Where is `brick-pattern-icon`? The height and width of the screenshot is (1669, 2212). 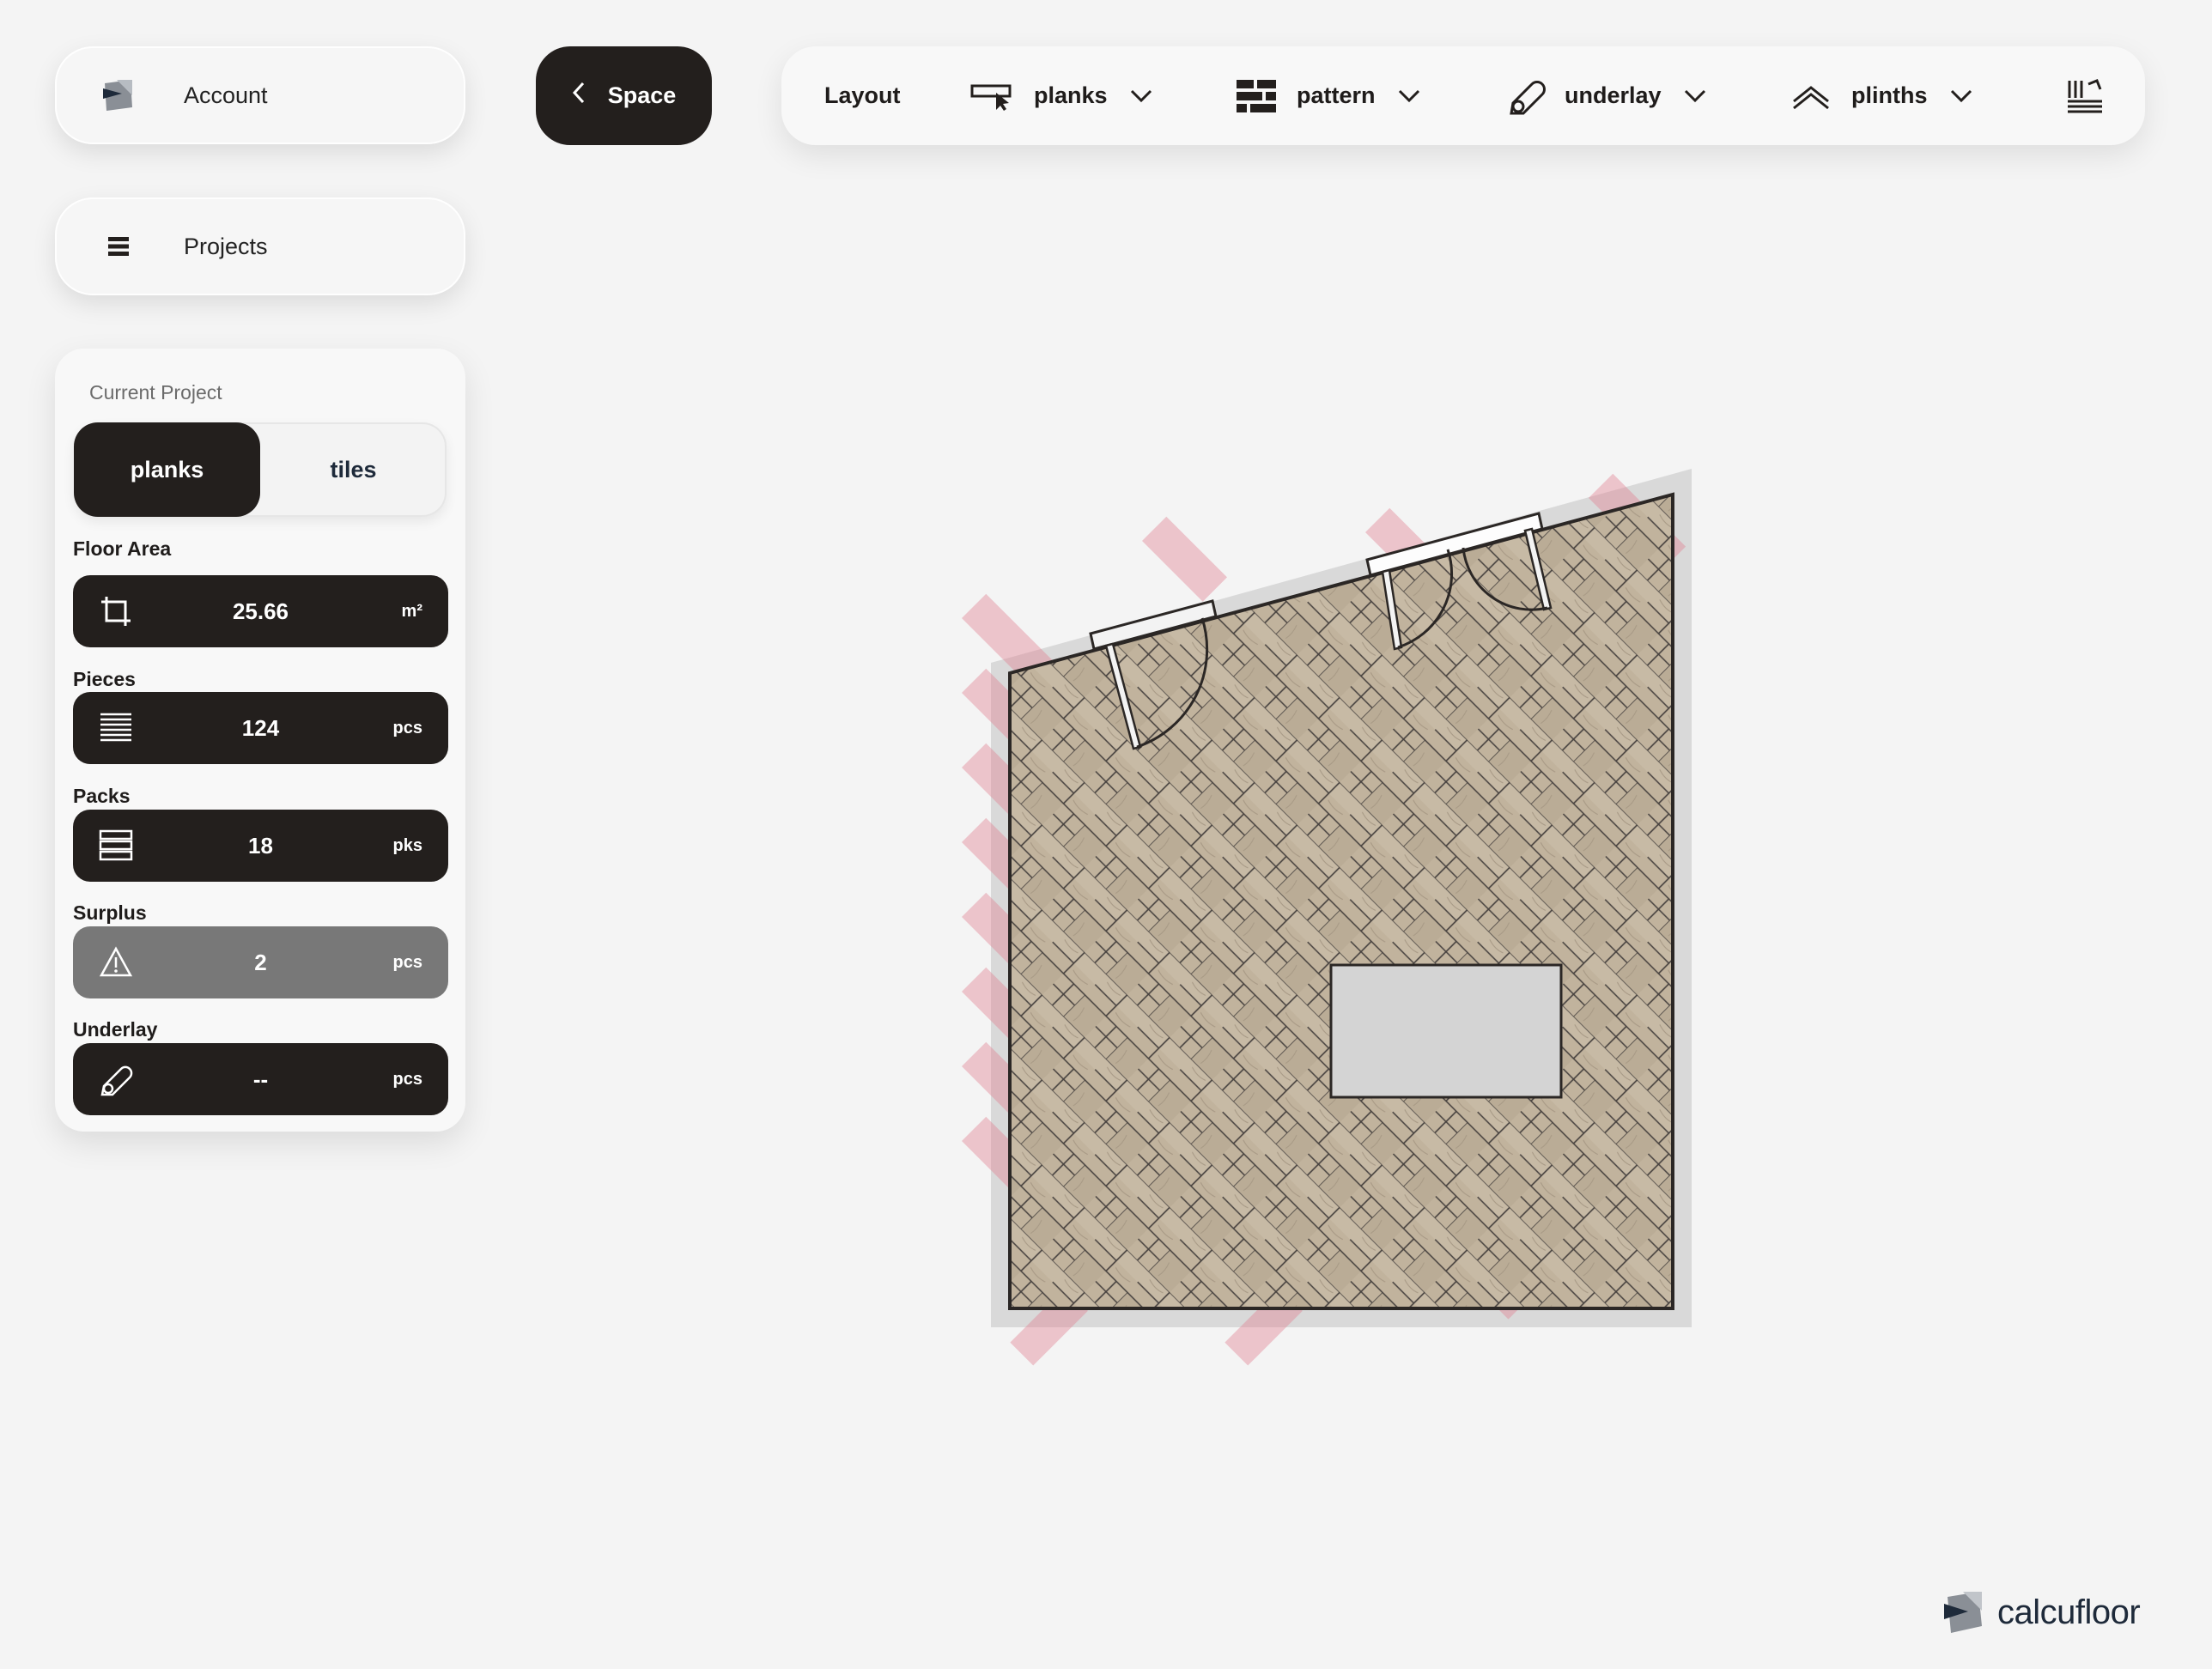
brick-pattern-icon is located at coordinates (1256, 95).